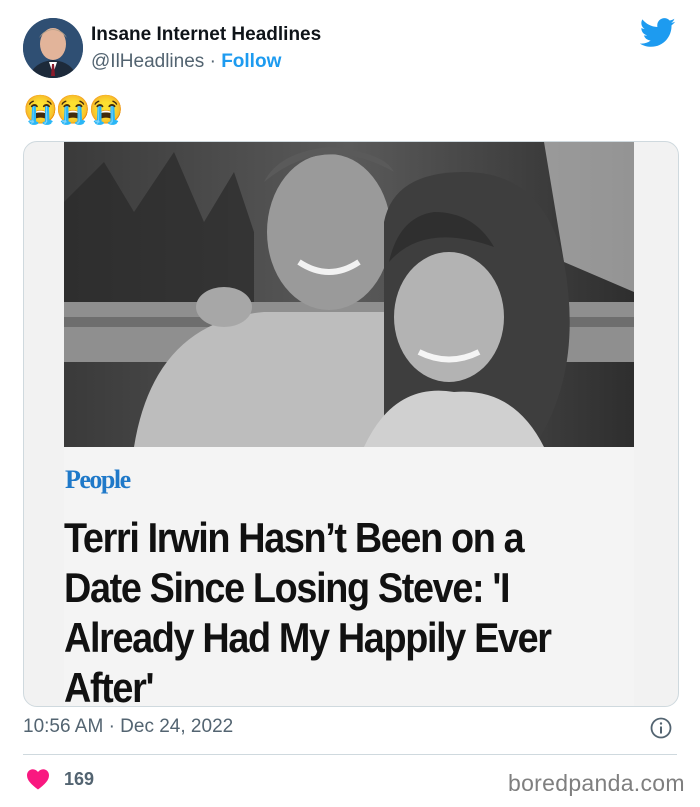 Image resolution: width=700 pixels, height=807 pixels. I want to click on info-icon, so click(661, 728).